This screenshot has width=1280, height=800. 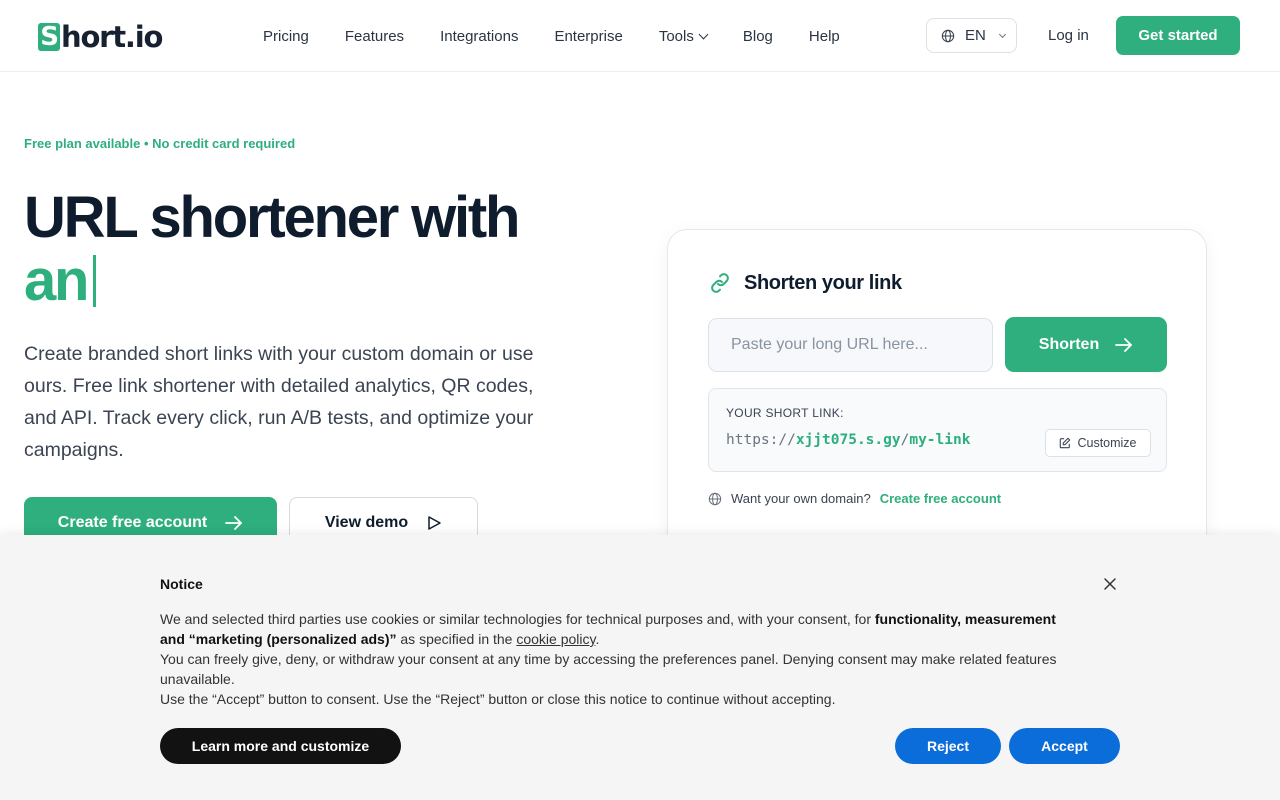 I want to click on language-label: EN, so click(x=975, y=35).